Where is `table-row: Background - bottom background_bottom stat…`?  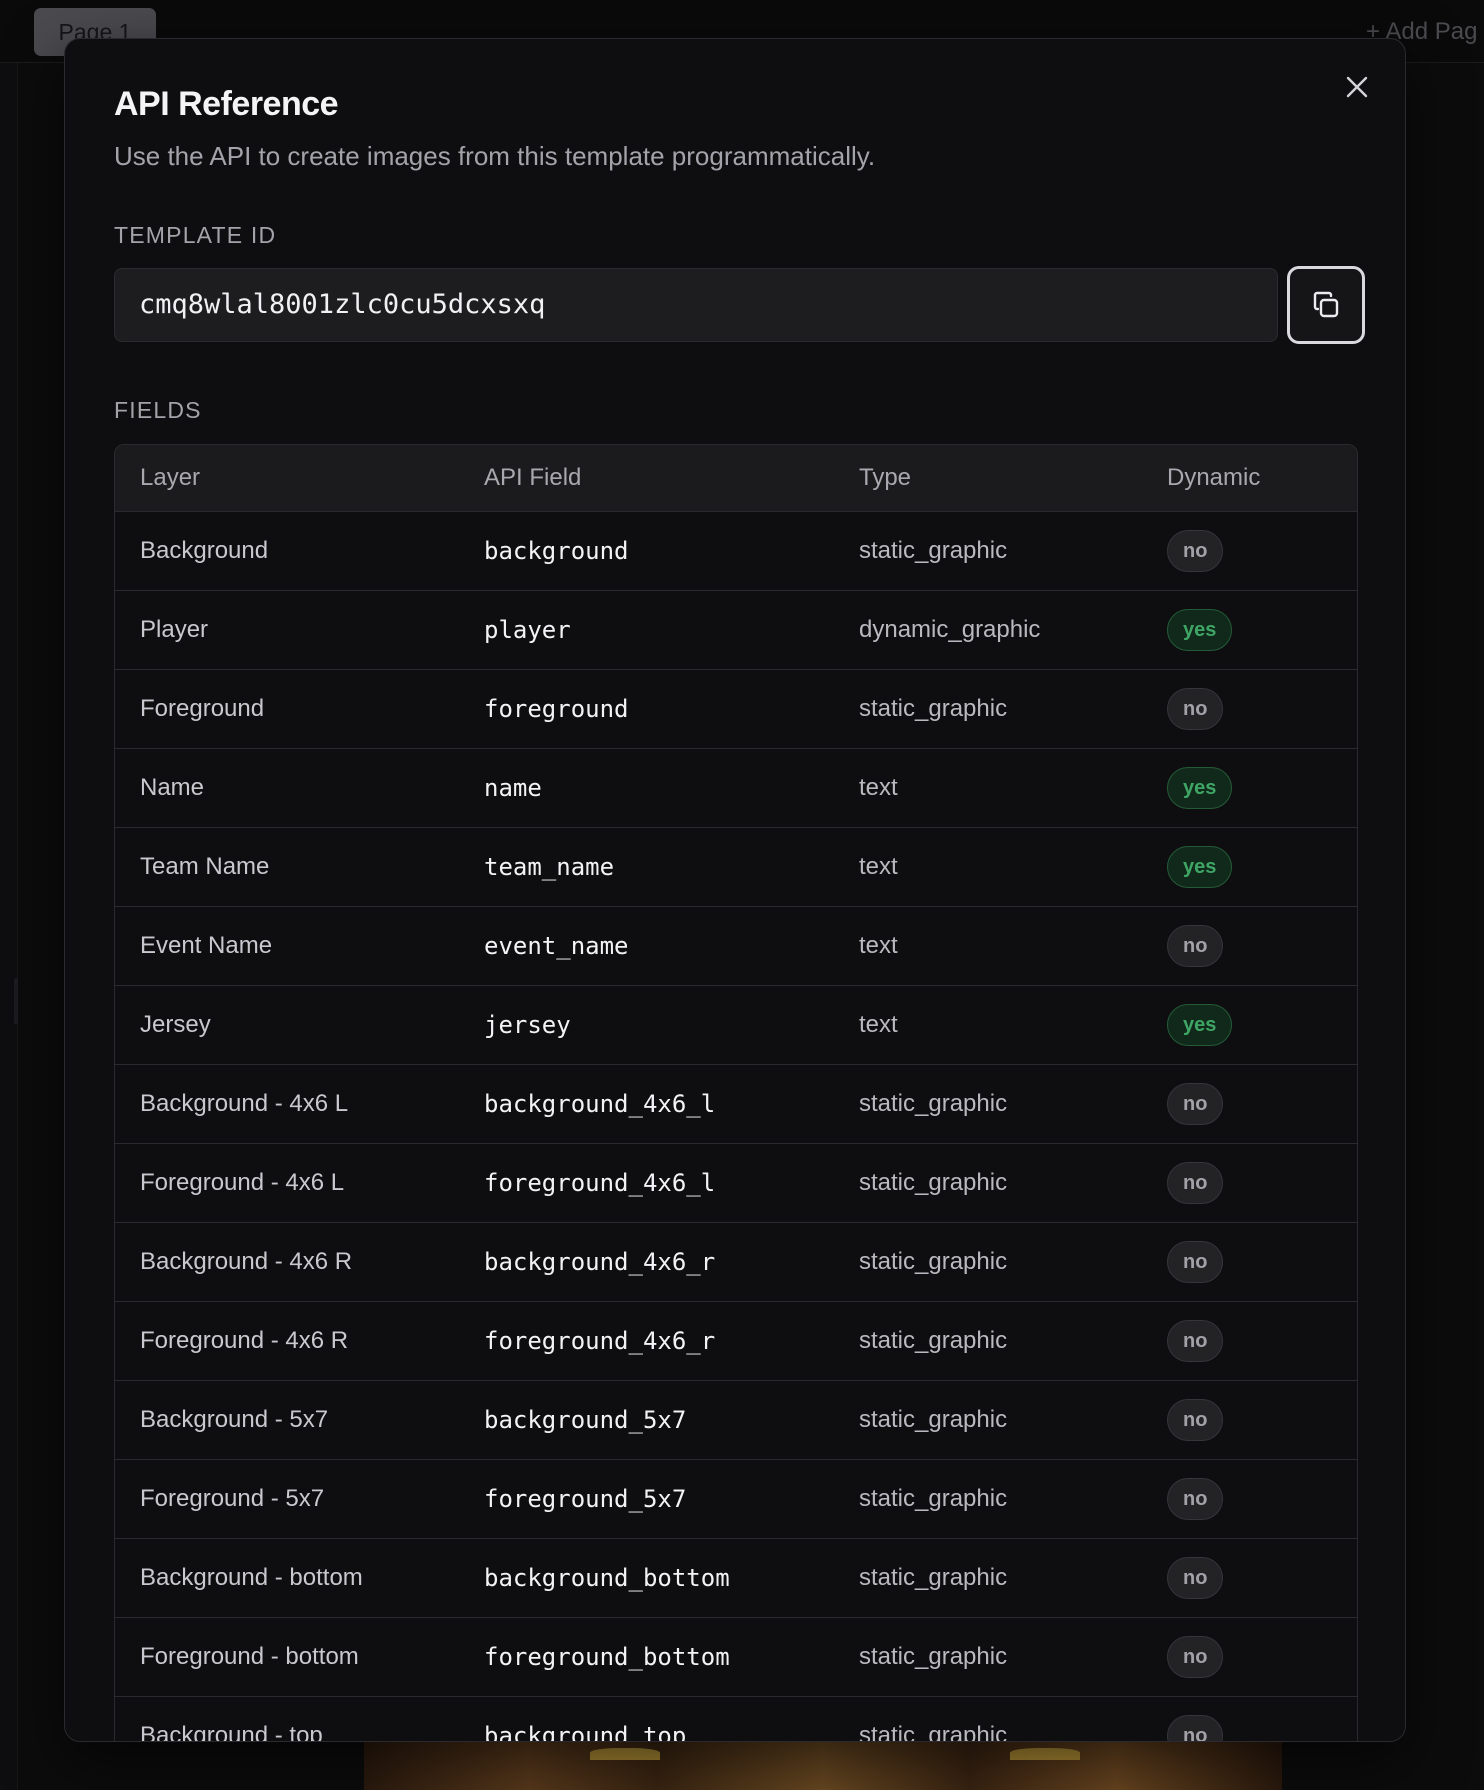
table-row: Background - bottom background_bottom stat… is located at coordinates (736, 1578).